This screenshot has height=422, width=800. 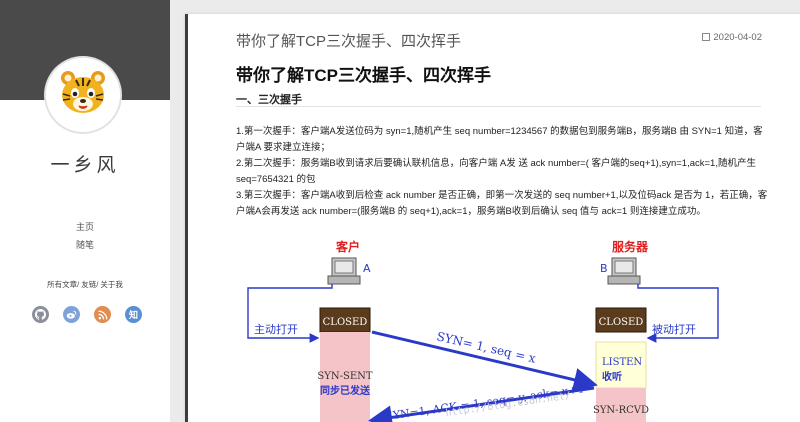 I want to click on syn-sent-label: SYN-SENT, so click(x=344, y=376).